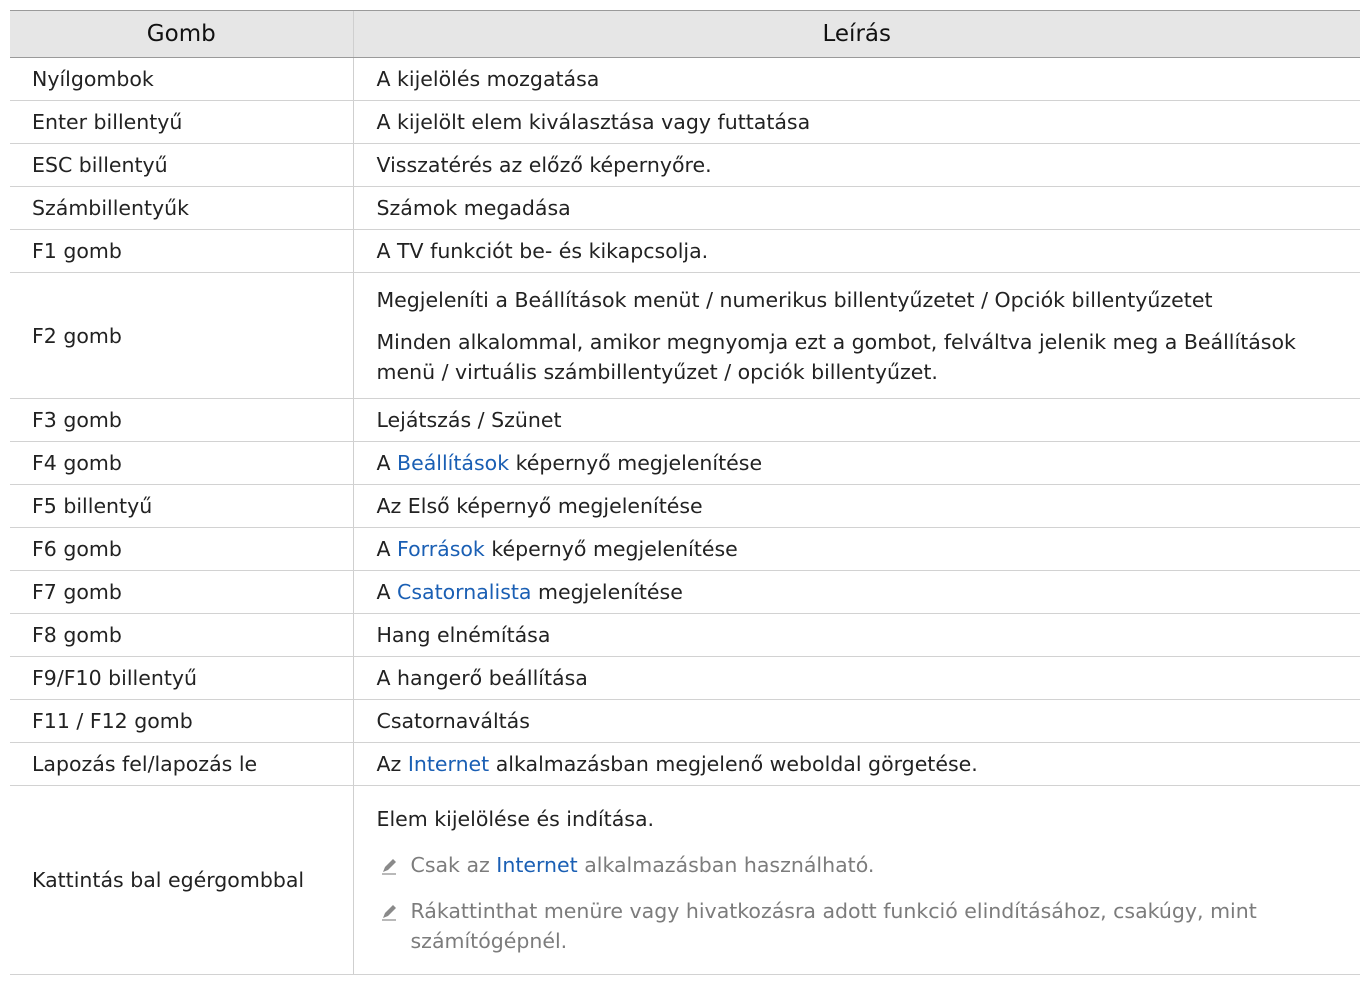  Describe the element at coordinates (181, 635) in the screenshot. I see `key-cell: F8 gomb` at that location.